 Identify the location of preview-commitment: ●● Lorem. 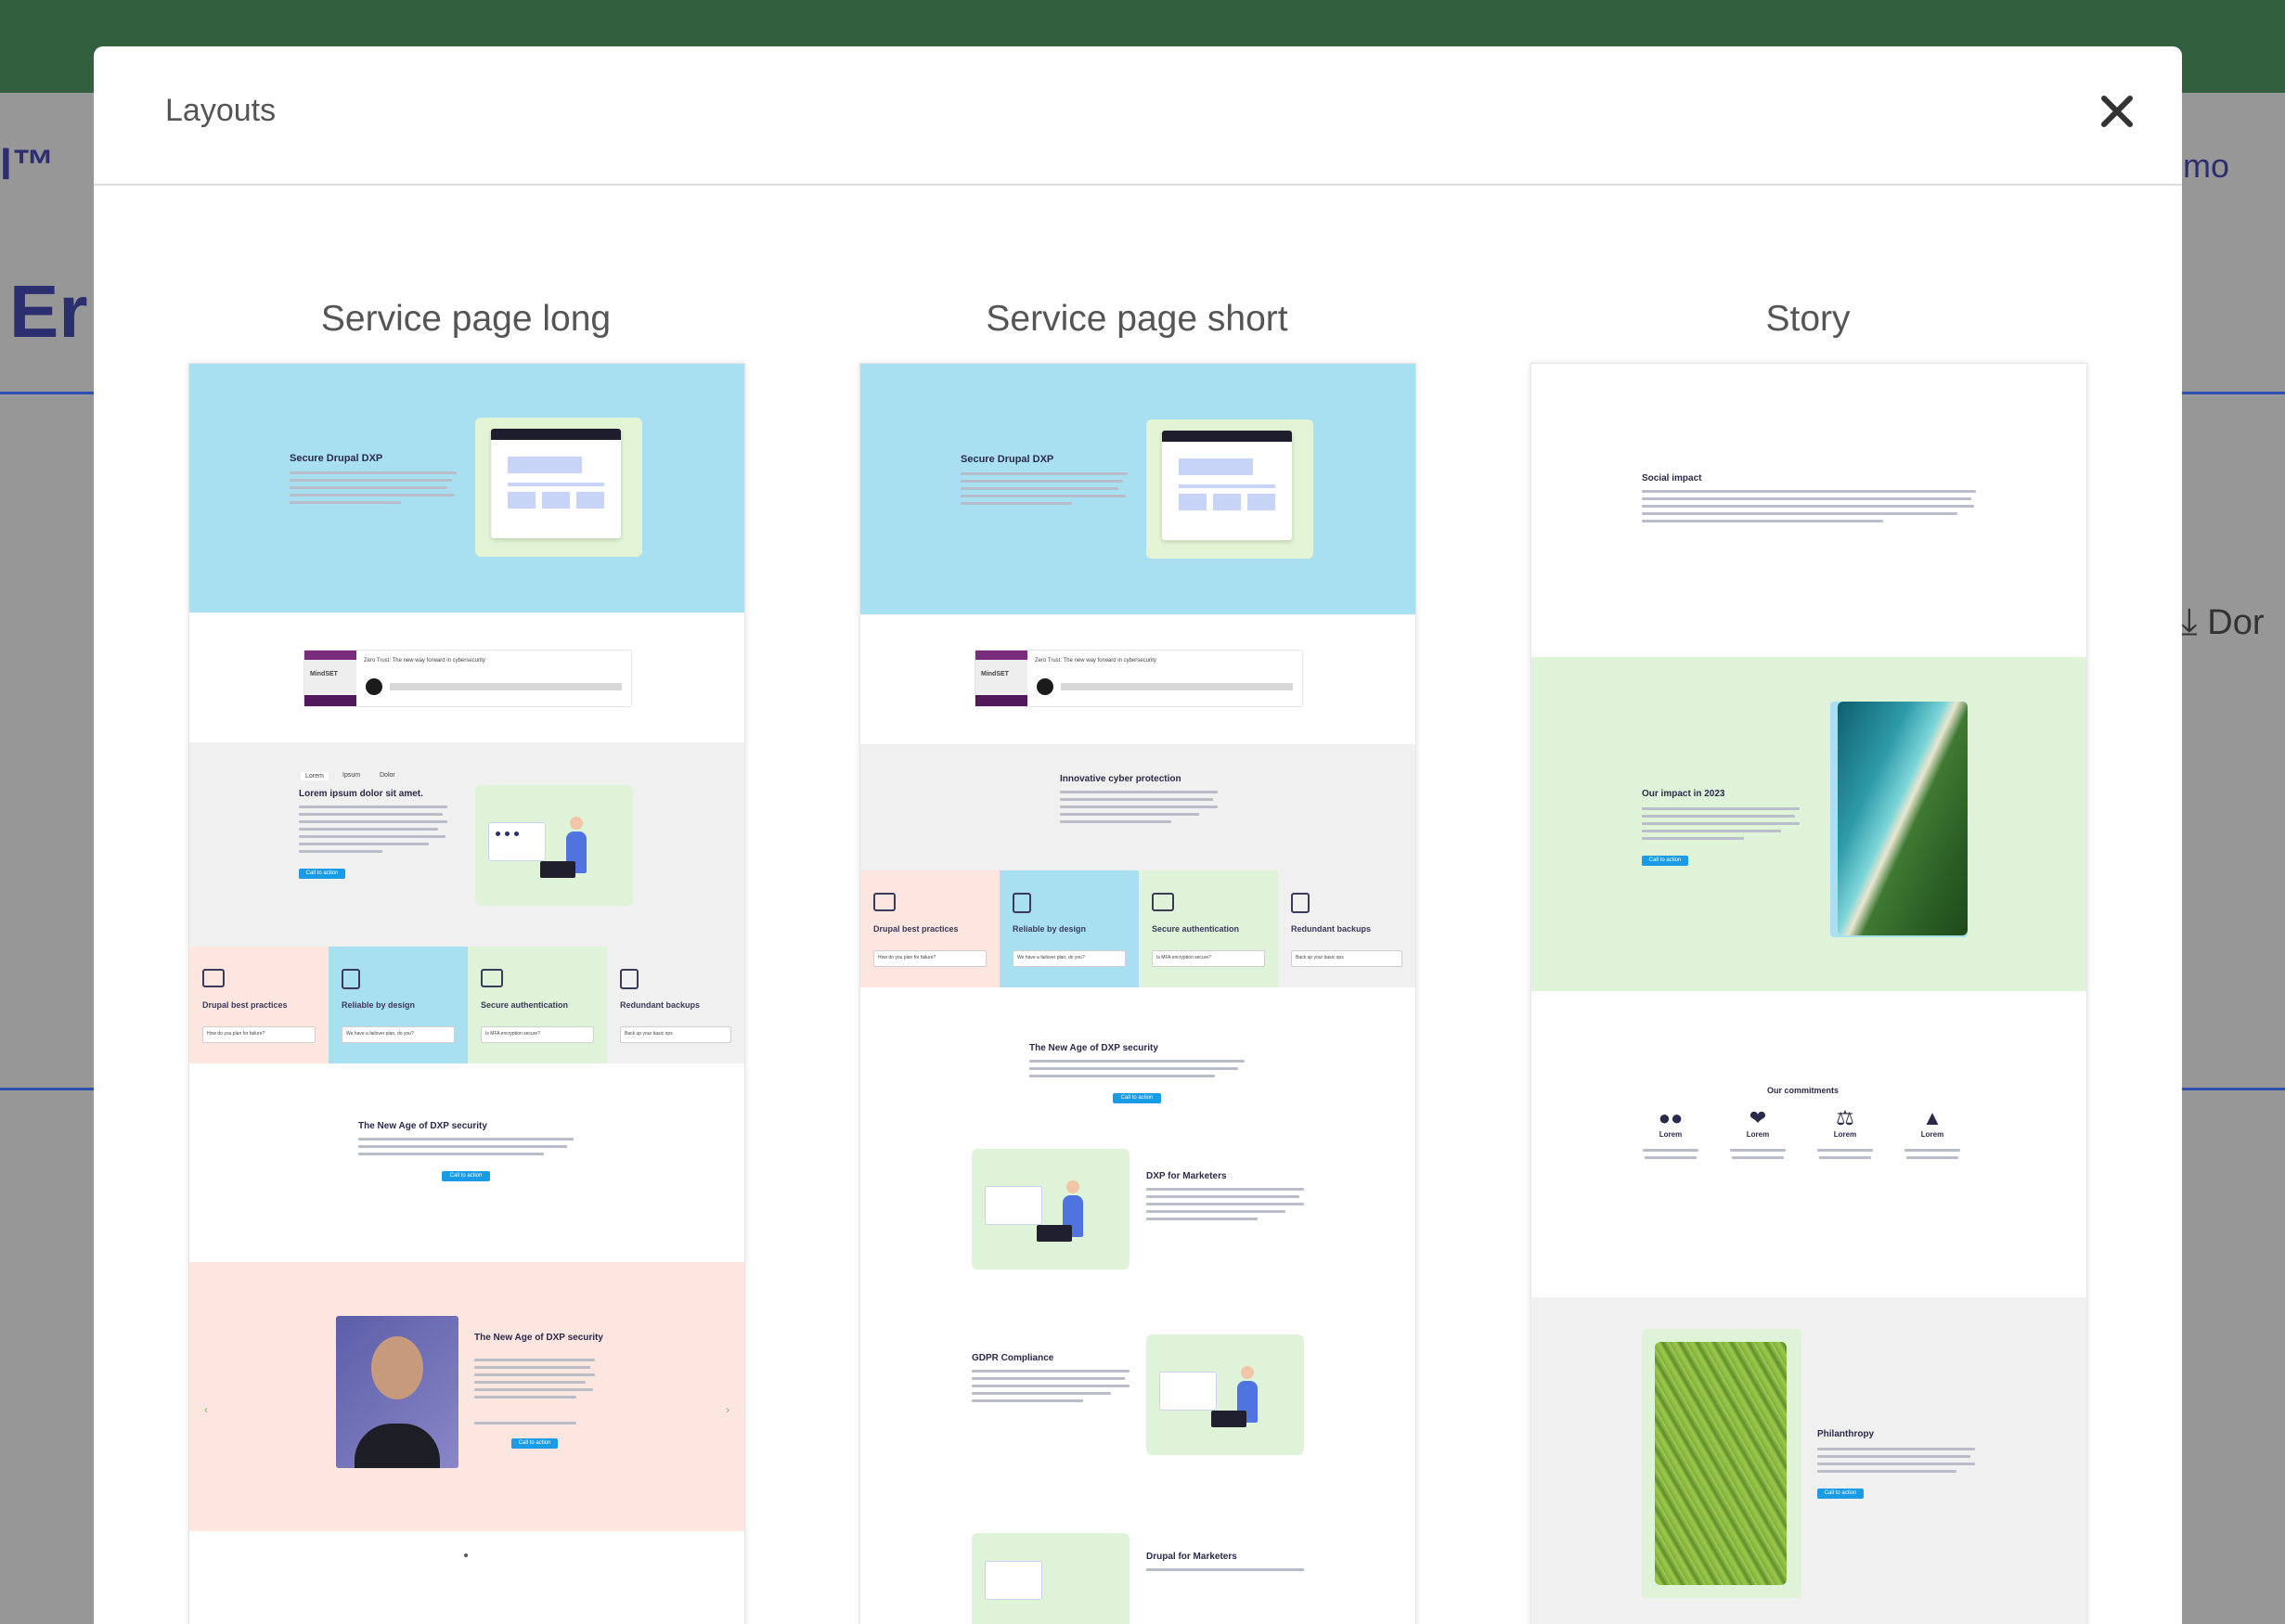
(1670, 1132).